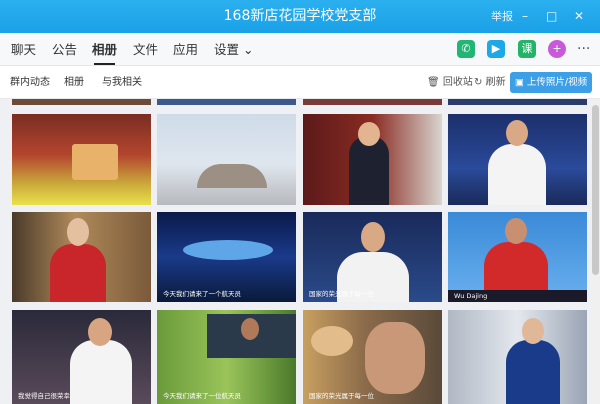 This screenshot has width=600, height=404. Describe the element at coordinates (551, 16) in the screenshot. I see `maximize-button: □` at that location.